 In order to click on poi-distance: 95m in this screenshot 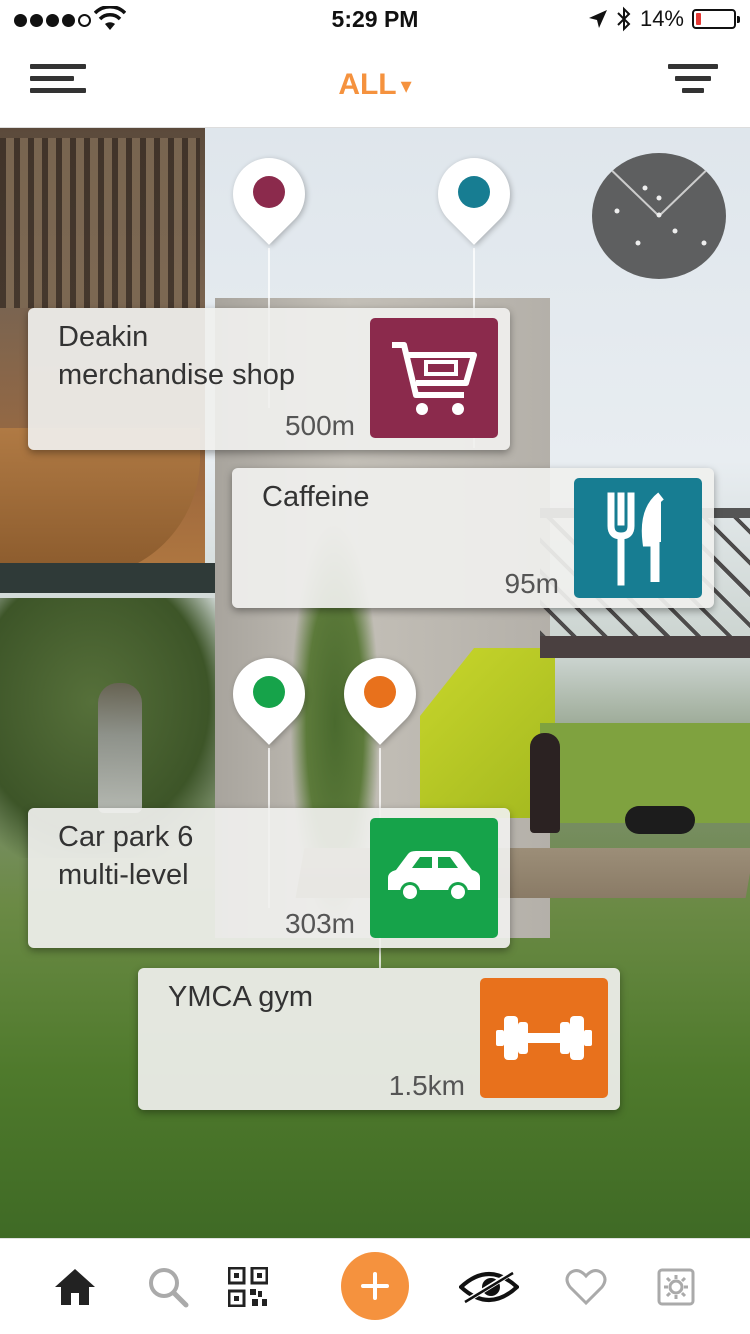, I will do `click(531, 583)`.